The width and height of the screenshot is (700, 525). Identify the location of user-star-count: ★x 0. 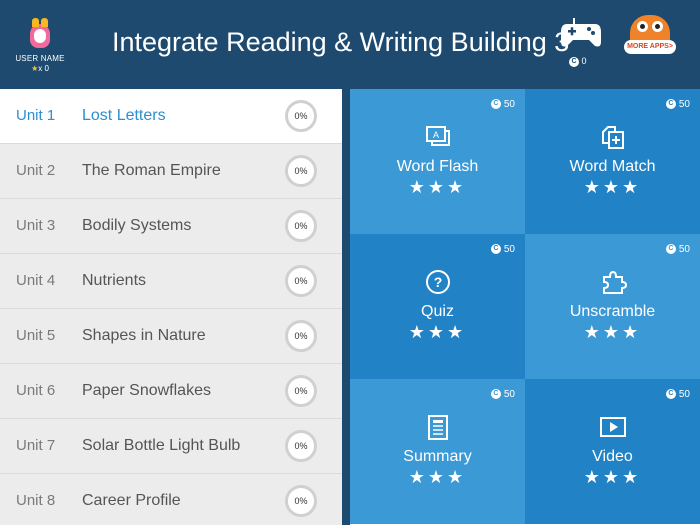
(40, 68).